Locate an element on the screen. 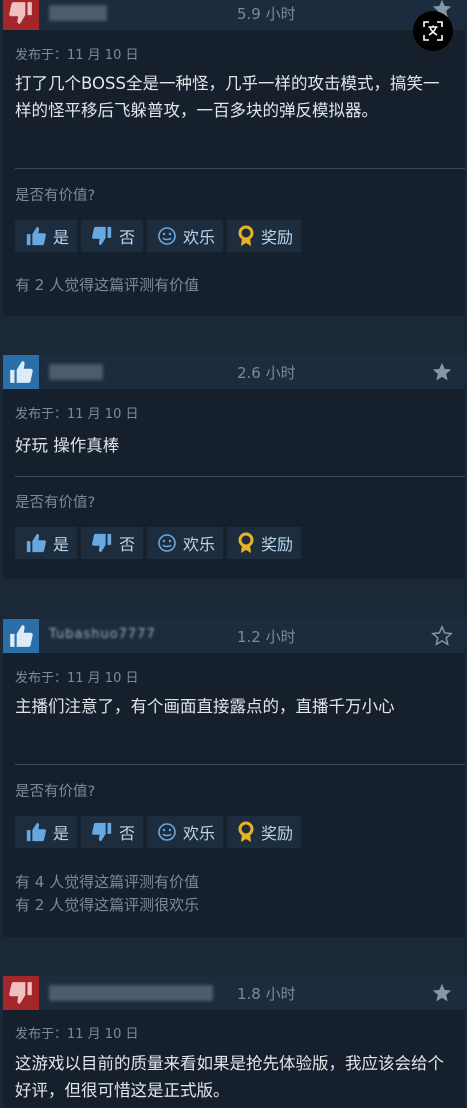 The width and height of the screenshot is (467, 1108). review-header: 1.8 小时 is located at coordinates (234, 993).